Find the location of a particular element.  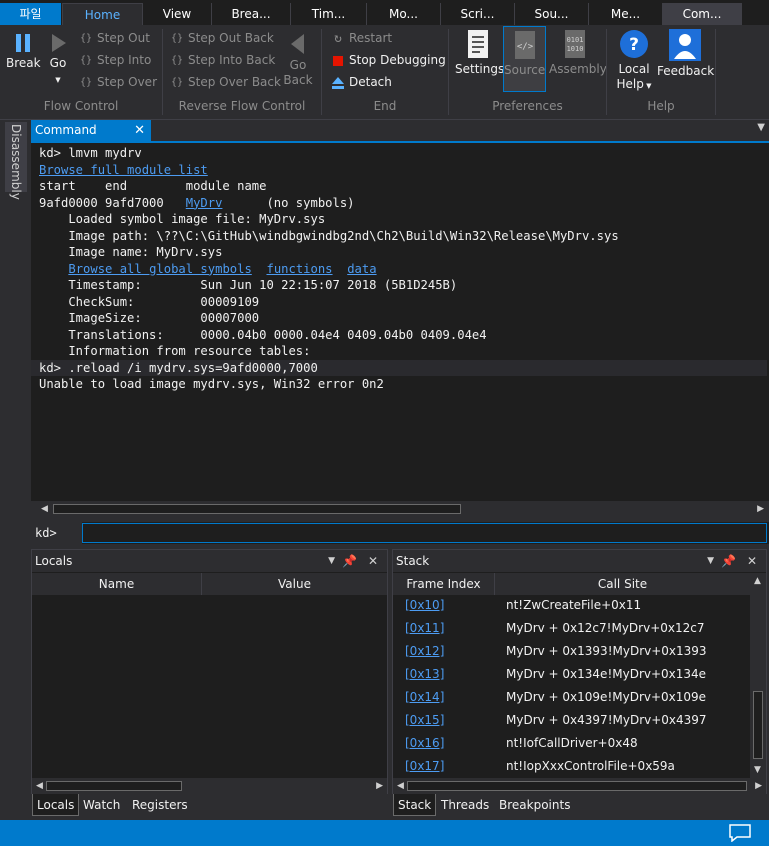

assembly-button: 0101 1010 Assembly is located at coordinates (578, 53).